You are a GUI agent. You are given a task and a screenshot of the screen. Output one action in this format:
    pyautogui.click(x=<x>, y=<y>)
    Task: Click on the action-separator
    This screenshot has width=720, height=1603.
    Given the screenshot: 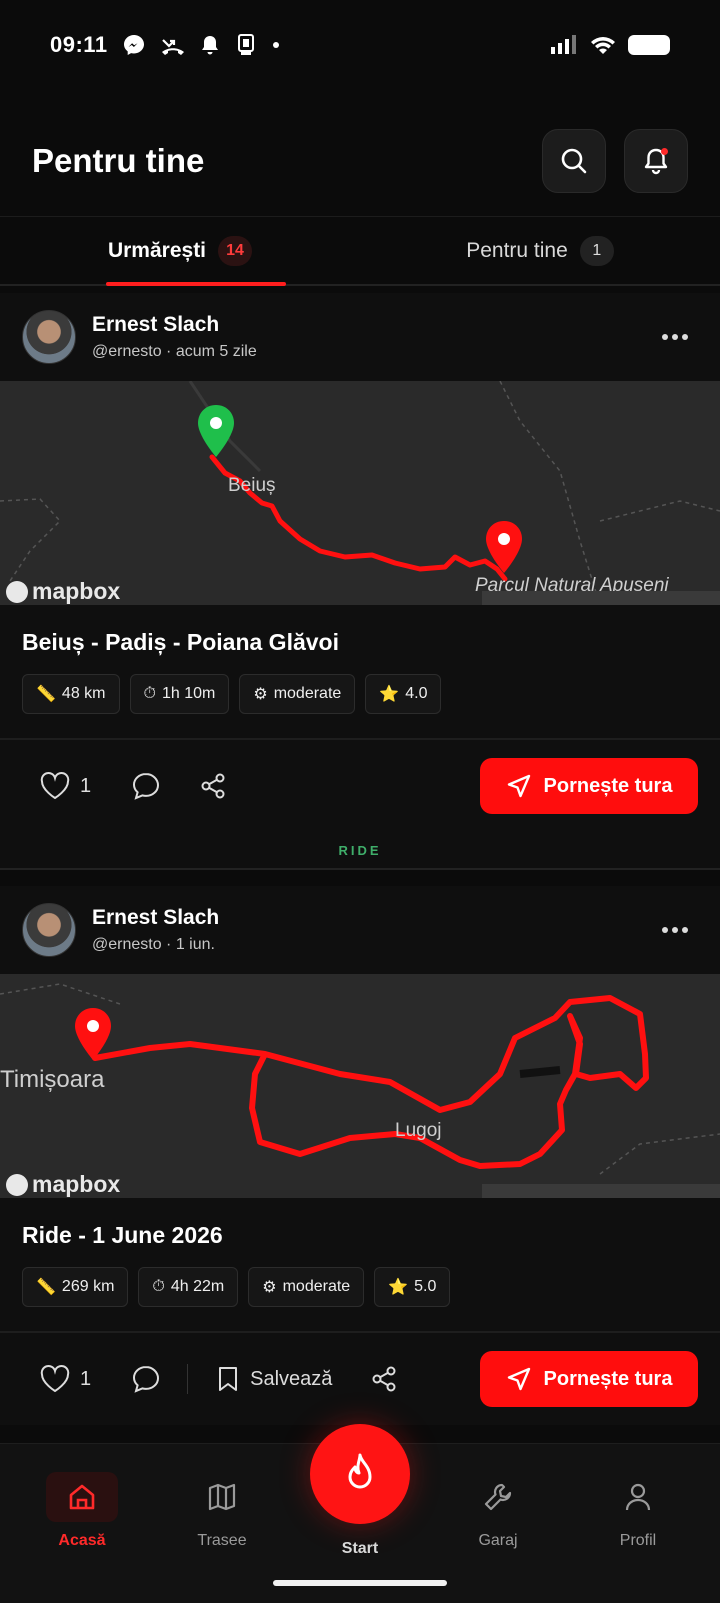 What is the action you would take?
    pyautogui.click(x=188, y=1379)
    